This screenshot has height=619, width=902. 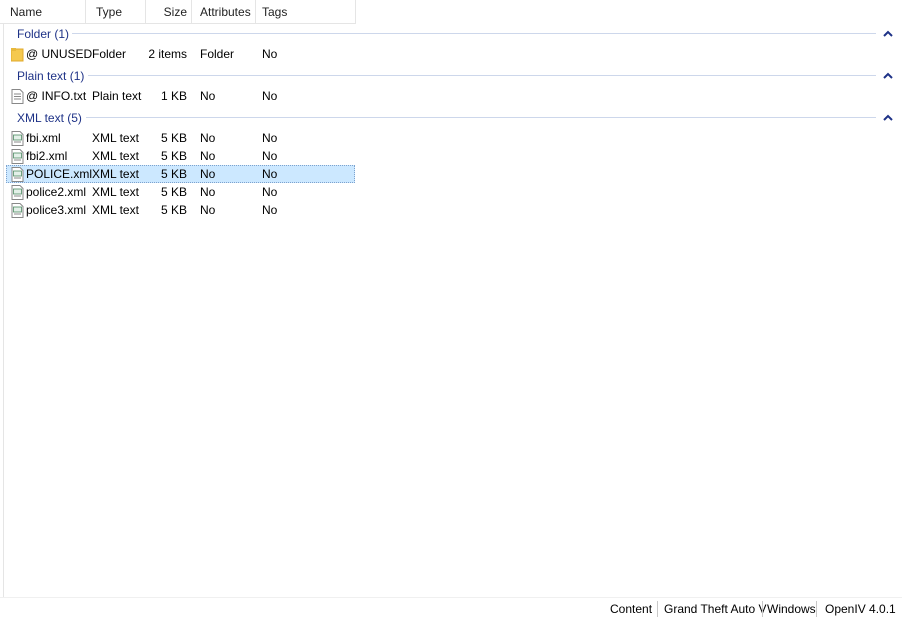 I want to click on file-name: police3.xml, so click(x=56, y=210).